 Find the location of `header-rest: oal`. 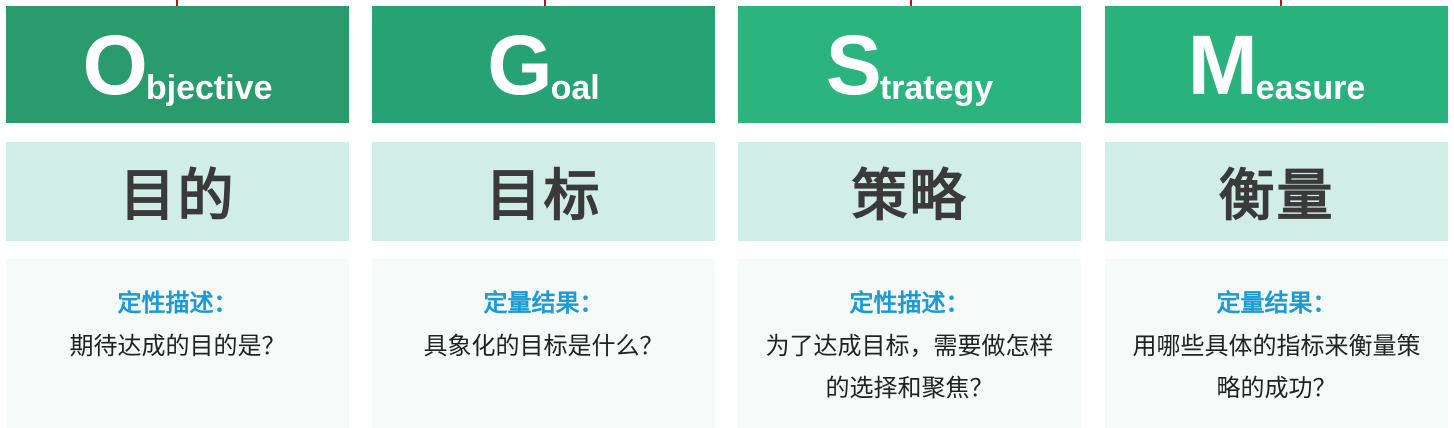

header-rest: oal is located at coordinates (575, 87).